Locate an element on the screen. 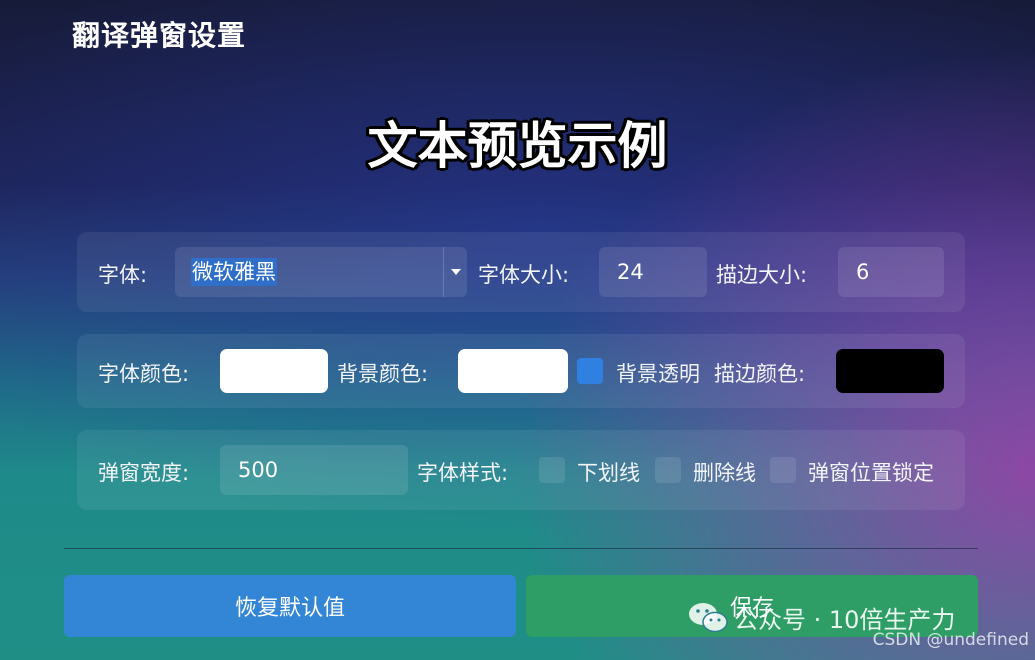  chevron-down-icon is located at coordinates (455, 272).